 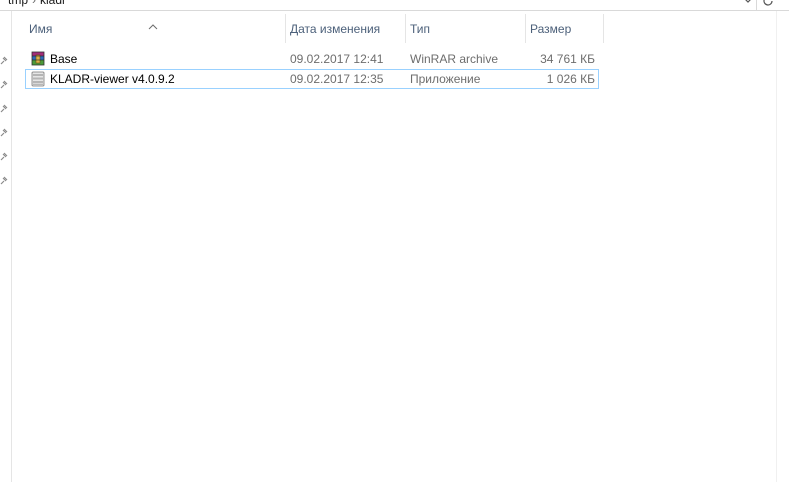 I want to click on refresh-icon, so click(x=768, y=4).